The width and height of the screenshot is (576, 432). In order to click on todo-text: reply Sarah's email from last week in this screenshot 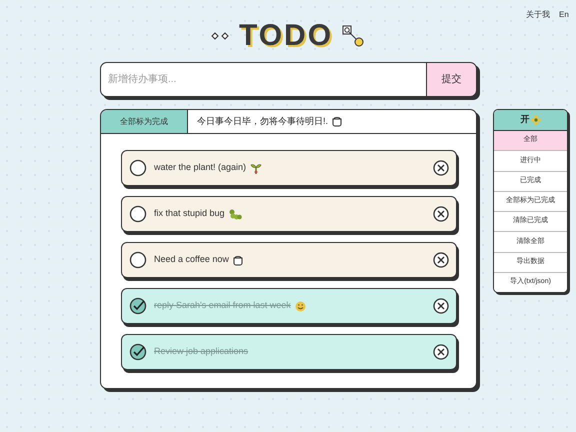, I will do `click(222, 305)`.